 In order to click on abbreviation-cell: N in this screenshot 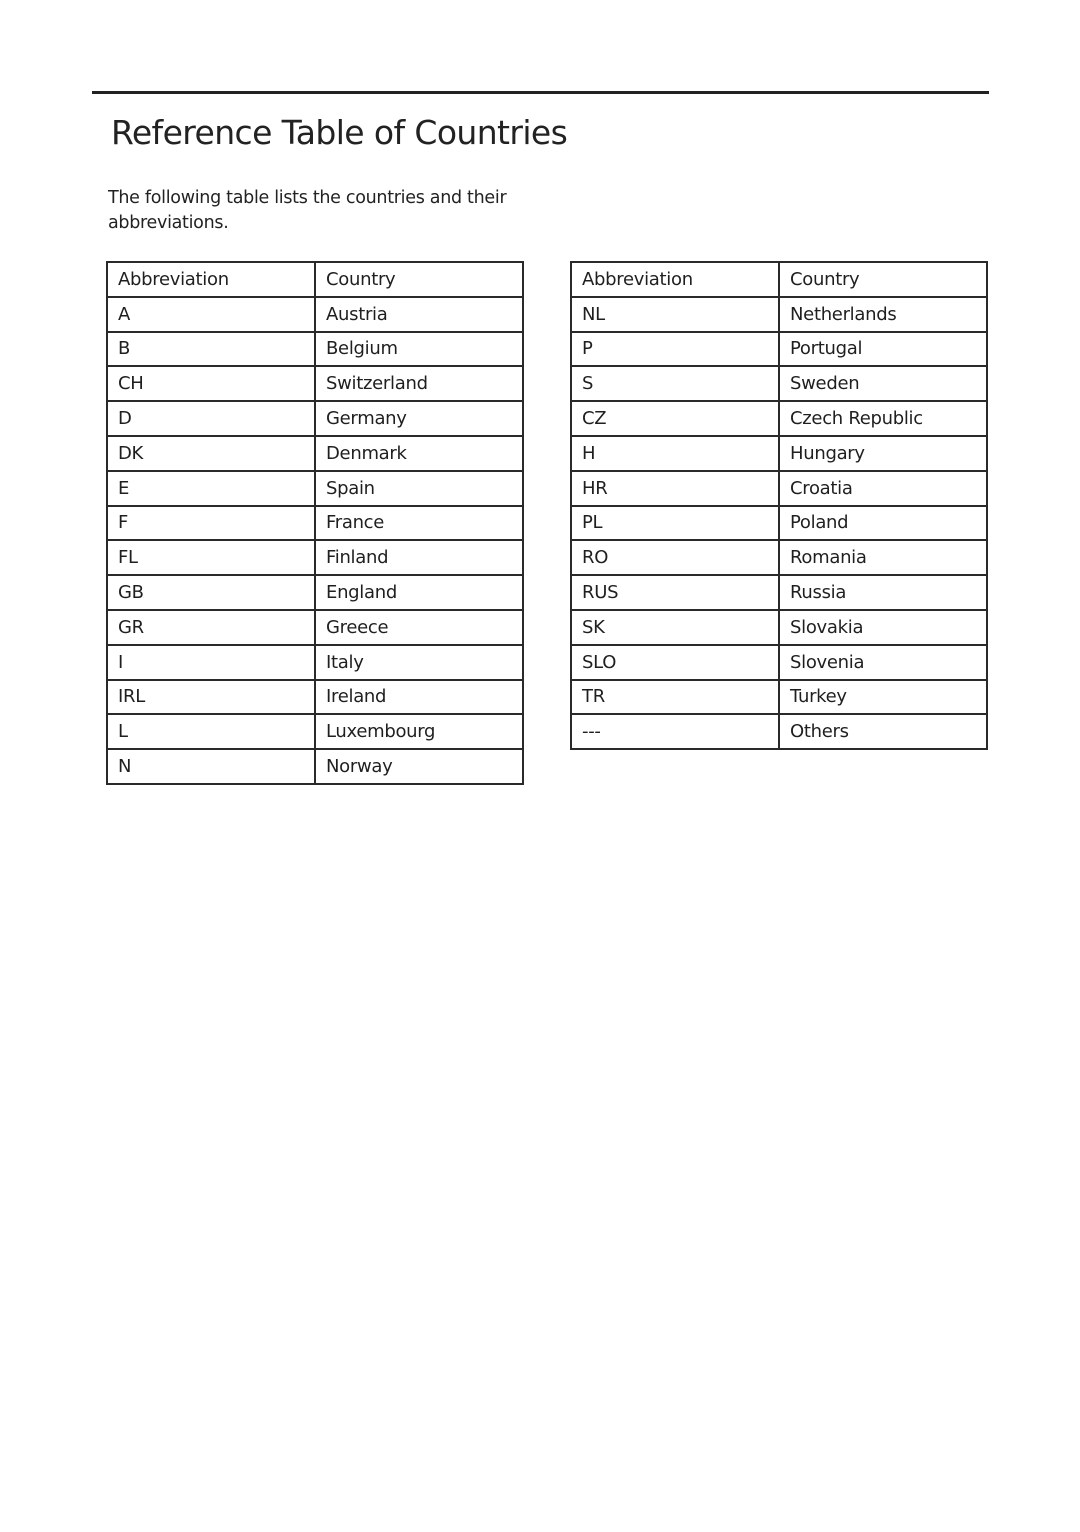, I will do `click(211, 766)`.